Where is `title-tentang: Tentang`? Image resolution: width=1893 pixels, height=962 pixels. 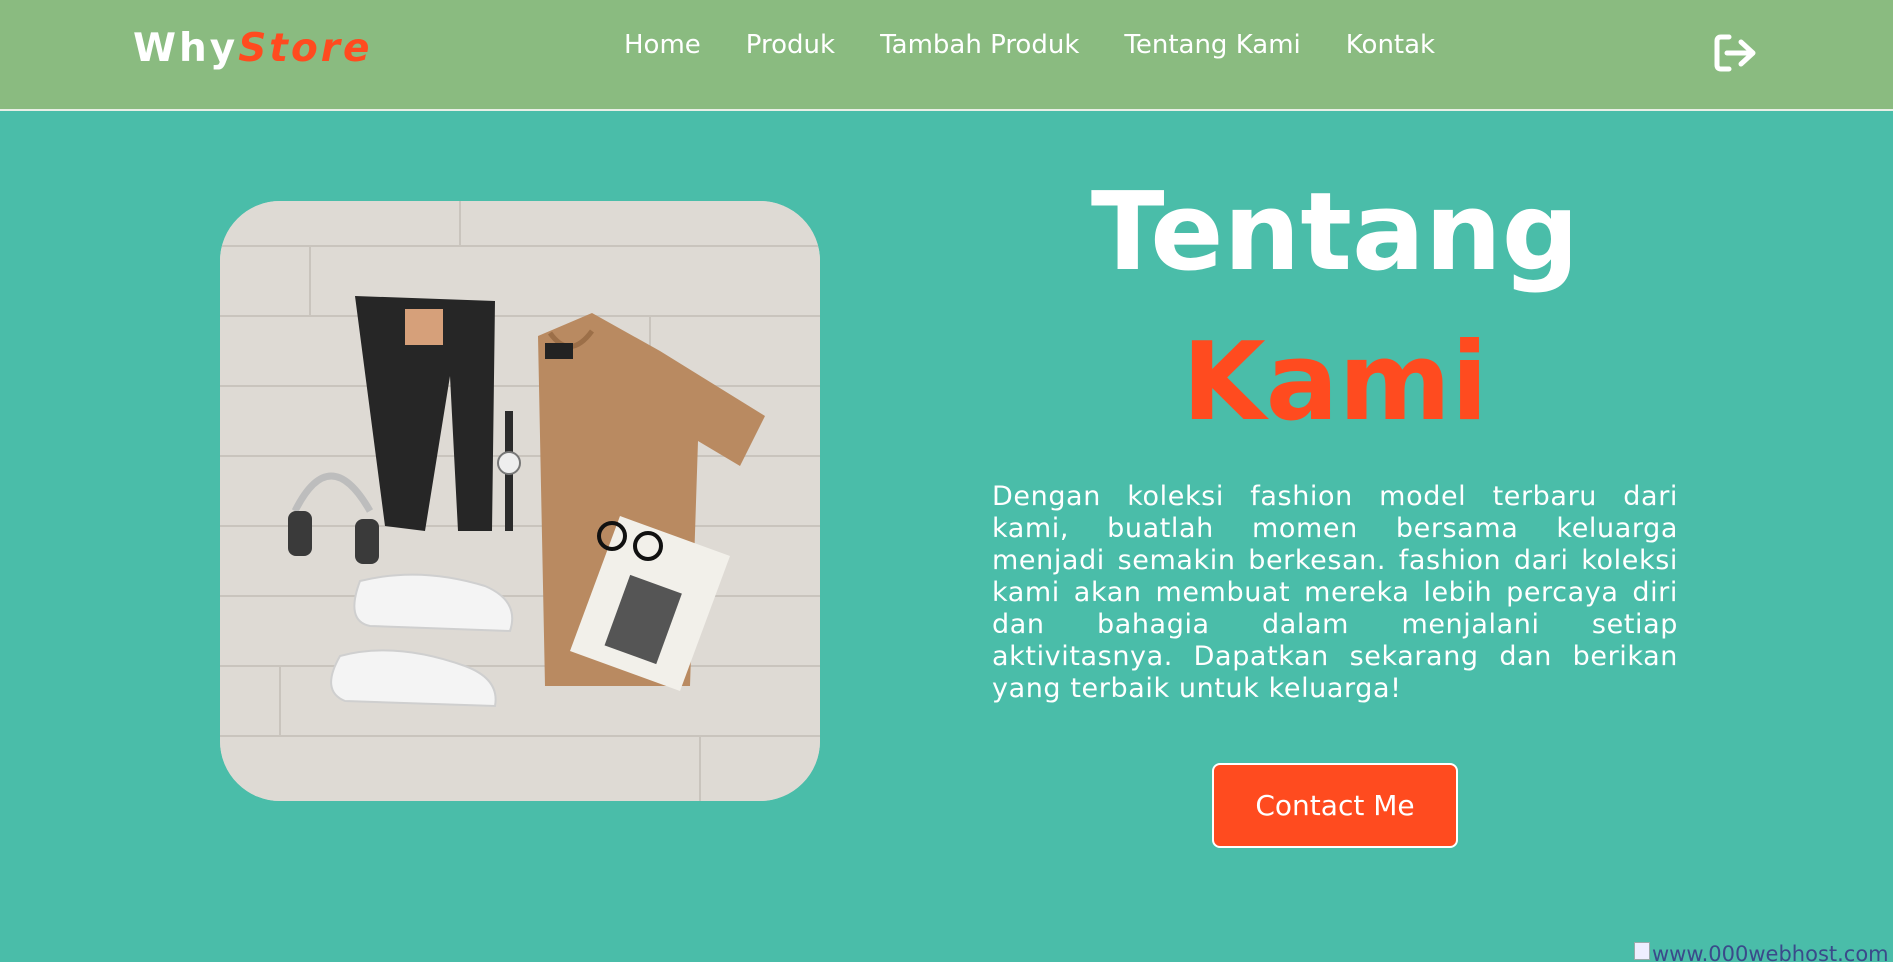
title-tentang: Tentang is located at coordinates (1335, 232).